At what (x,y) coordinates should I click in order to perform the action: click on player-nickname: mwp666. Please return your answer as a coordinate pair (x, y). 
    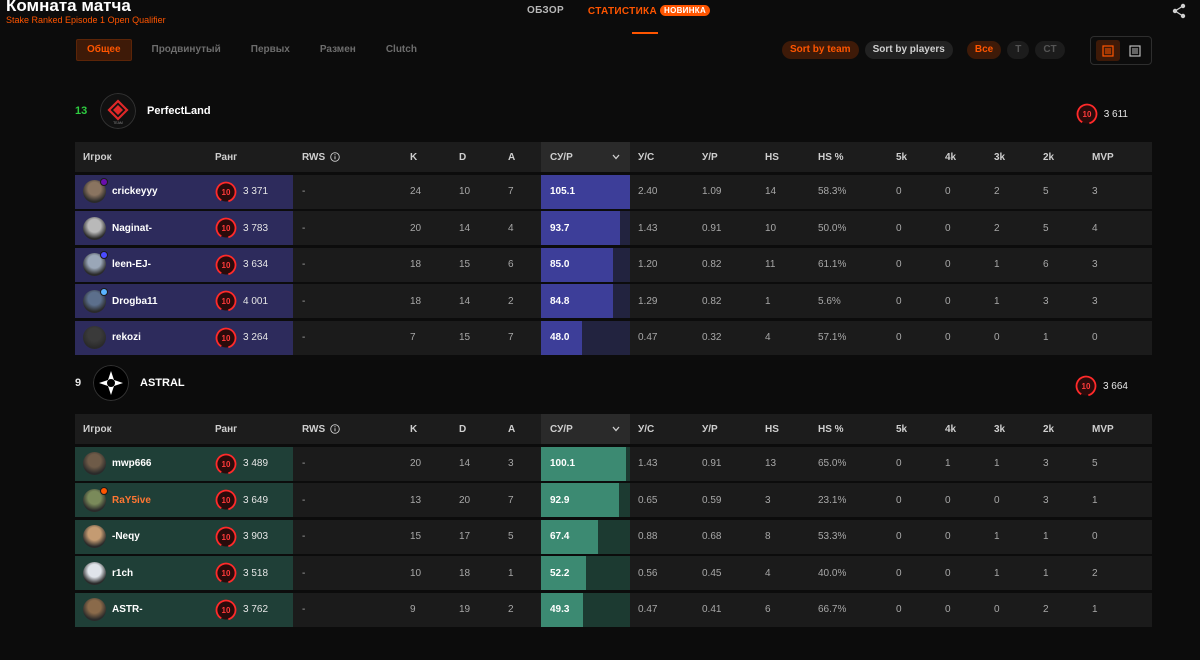
    Looking at the image, I should click on (131, 463).